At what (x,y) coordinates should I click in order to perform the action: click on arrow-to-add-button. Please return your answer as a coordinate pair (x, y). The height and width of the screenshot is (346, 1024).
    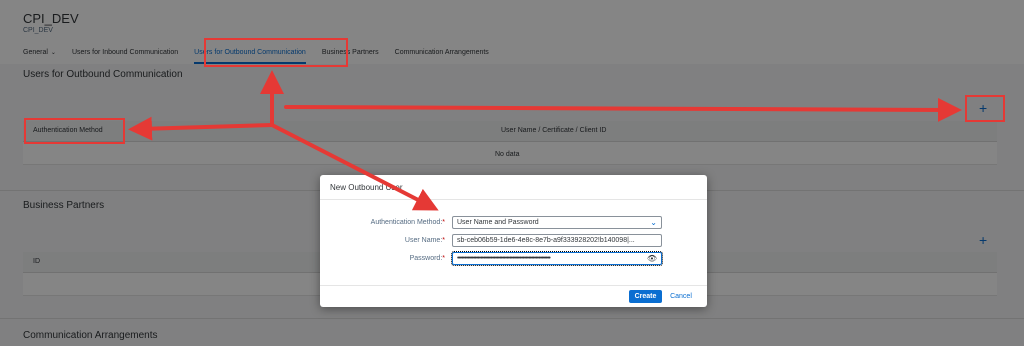
    Looking at the image, I should click on (623, 109).